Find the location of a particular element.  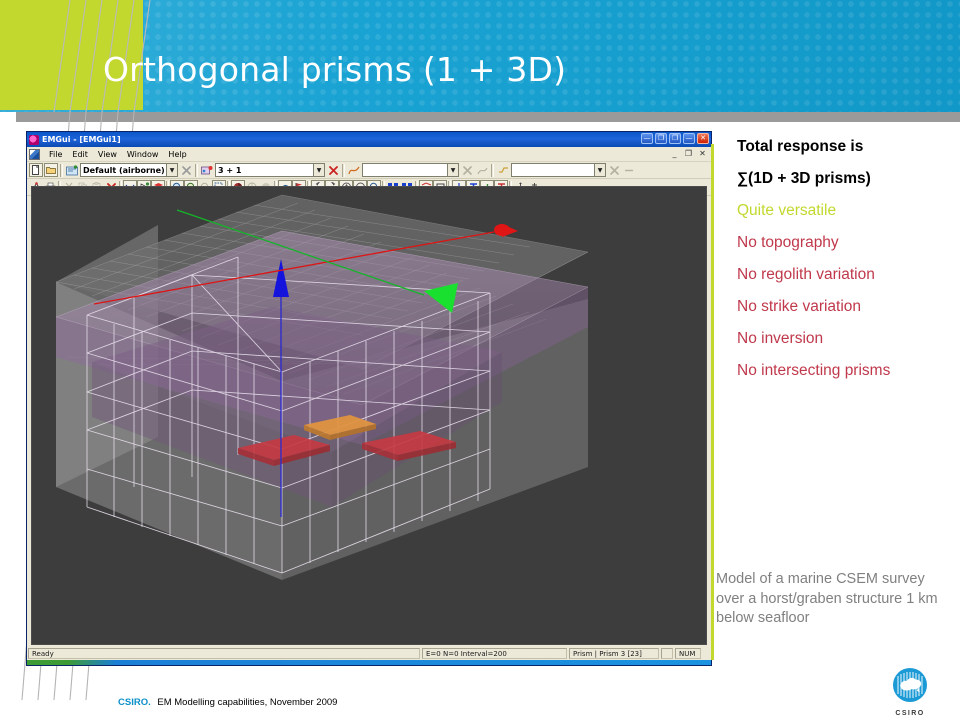

mdi-restore-button: ❐ is located at coordinates (688, 153).